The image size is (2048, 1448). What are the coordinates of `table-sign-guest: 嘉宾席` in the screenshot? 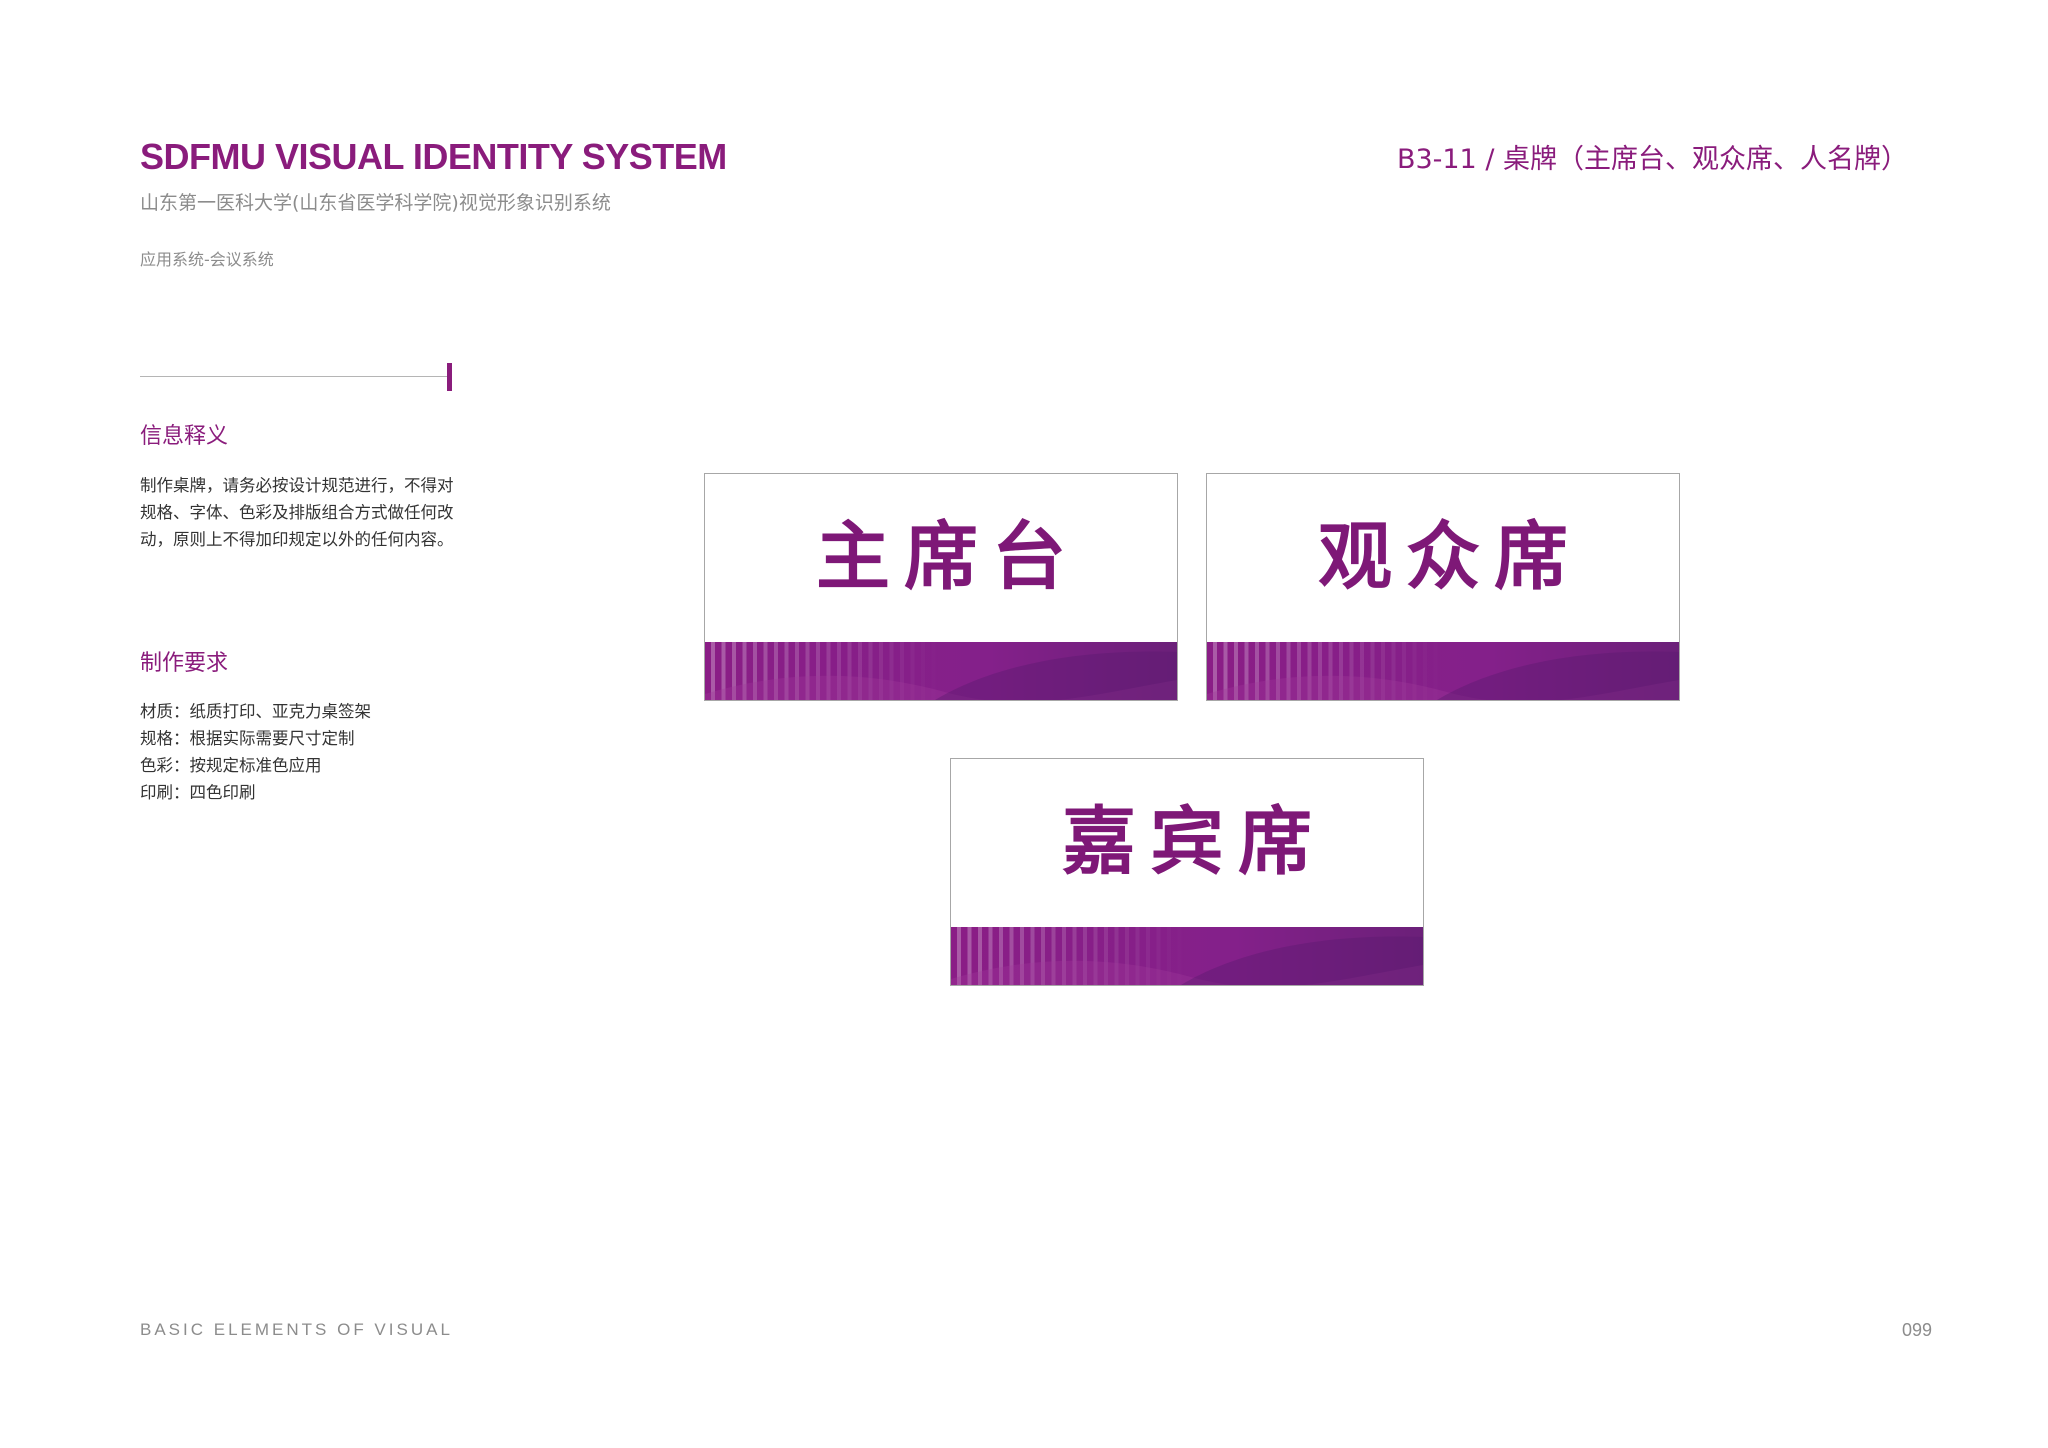 It's located at (1187, 872).